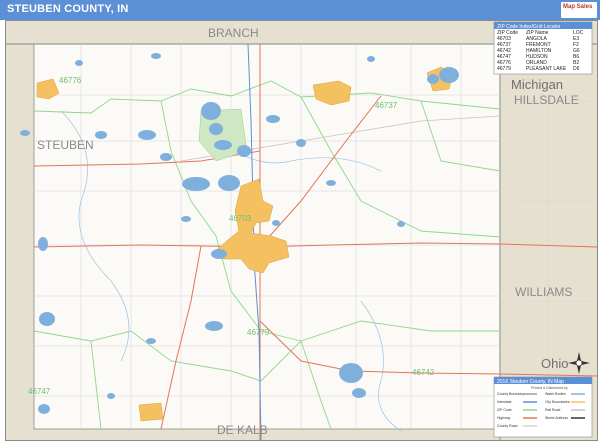 The image size is (600, 442). What do you see at coordinates (258, 332) in the screenshot?
I see `label-zip-46779: 46779` at bounding box center [258, 332].